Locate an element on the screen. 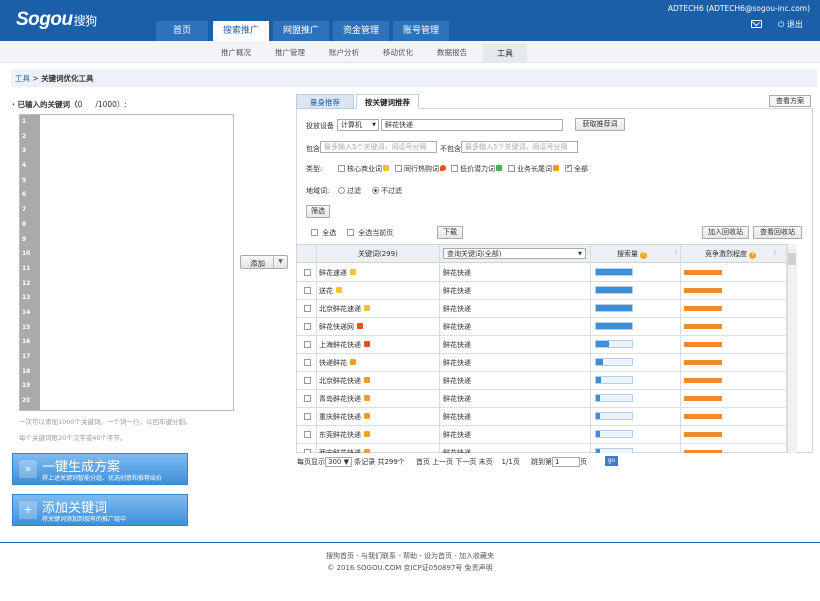  select-all-checkbox is located at coordinates (314, 232).